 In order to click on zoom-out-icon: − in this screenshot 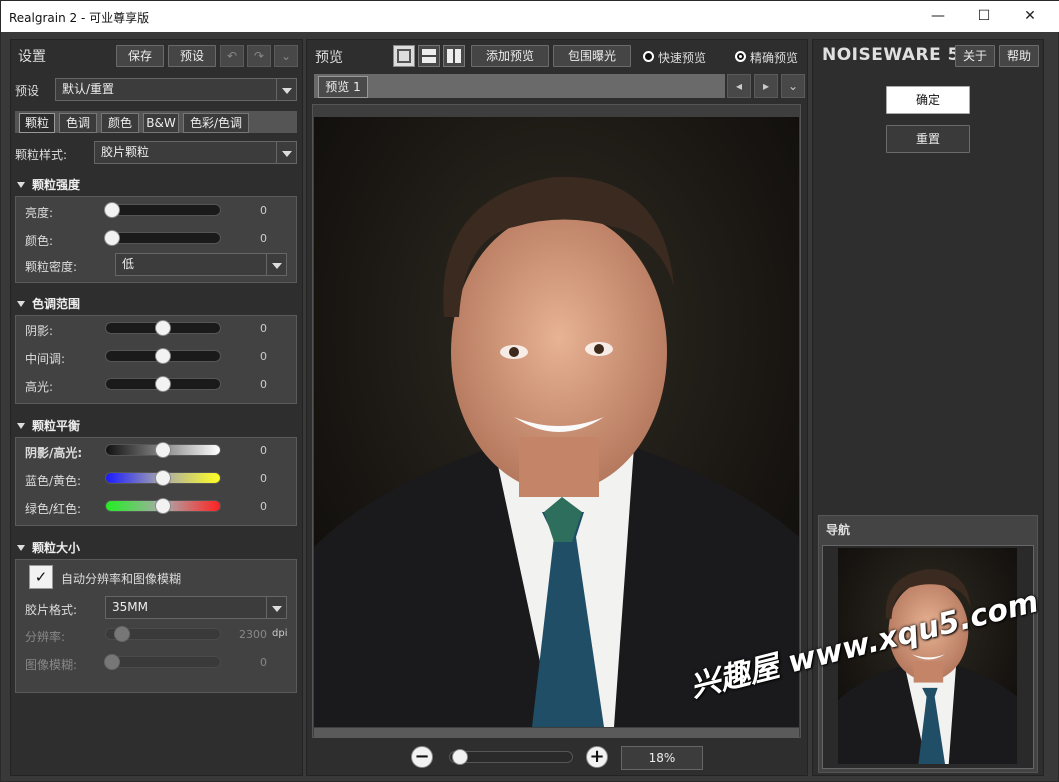, I will do `click(422, 757)`.